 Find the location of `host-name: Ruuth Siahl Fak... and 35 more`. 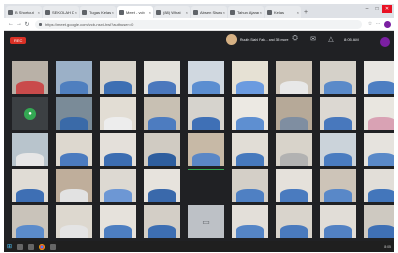

host-name: Ruuth Siahl Fak... and 35 more is located at coordinates (264, 39).